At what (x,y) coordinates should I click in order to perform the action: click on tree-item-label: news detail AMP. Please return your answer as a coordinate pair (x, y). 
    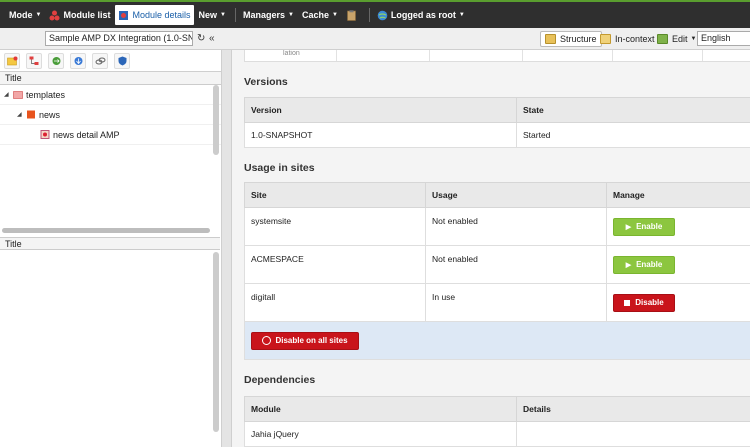
    Looking at the image, I should click on (86, 134).